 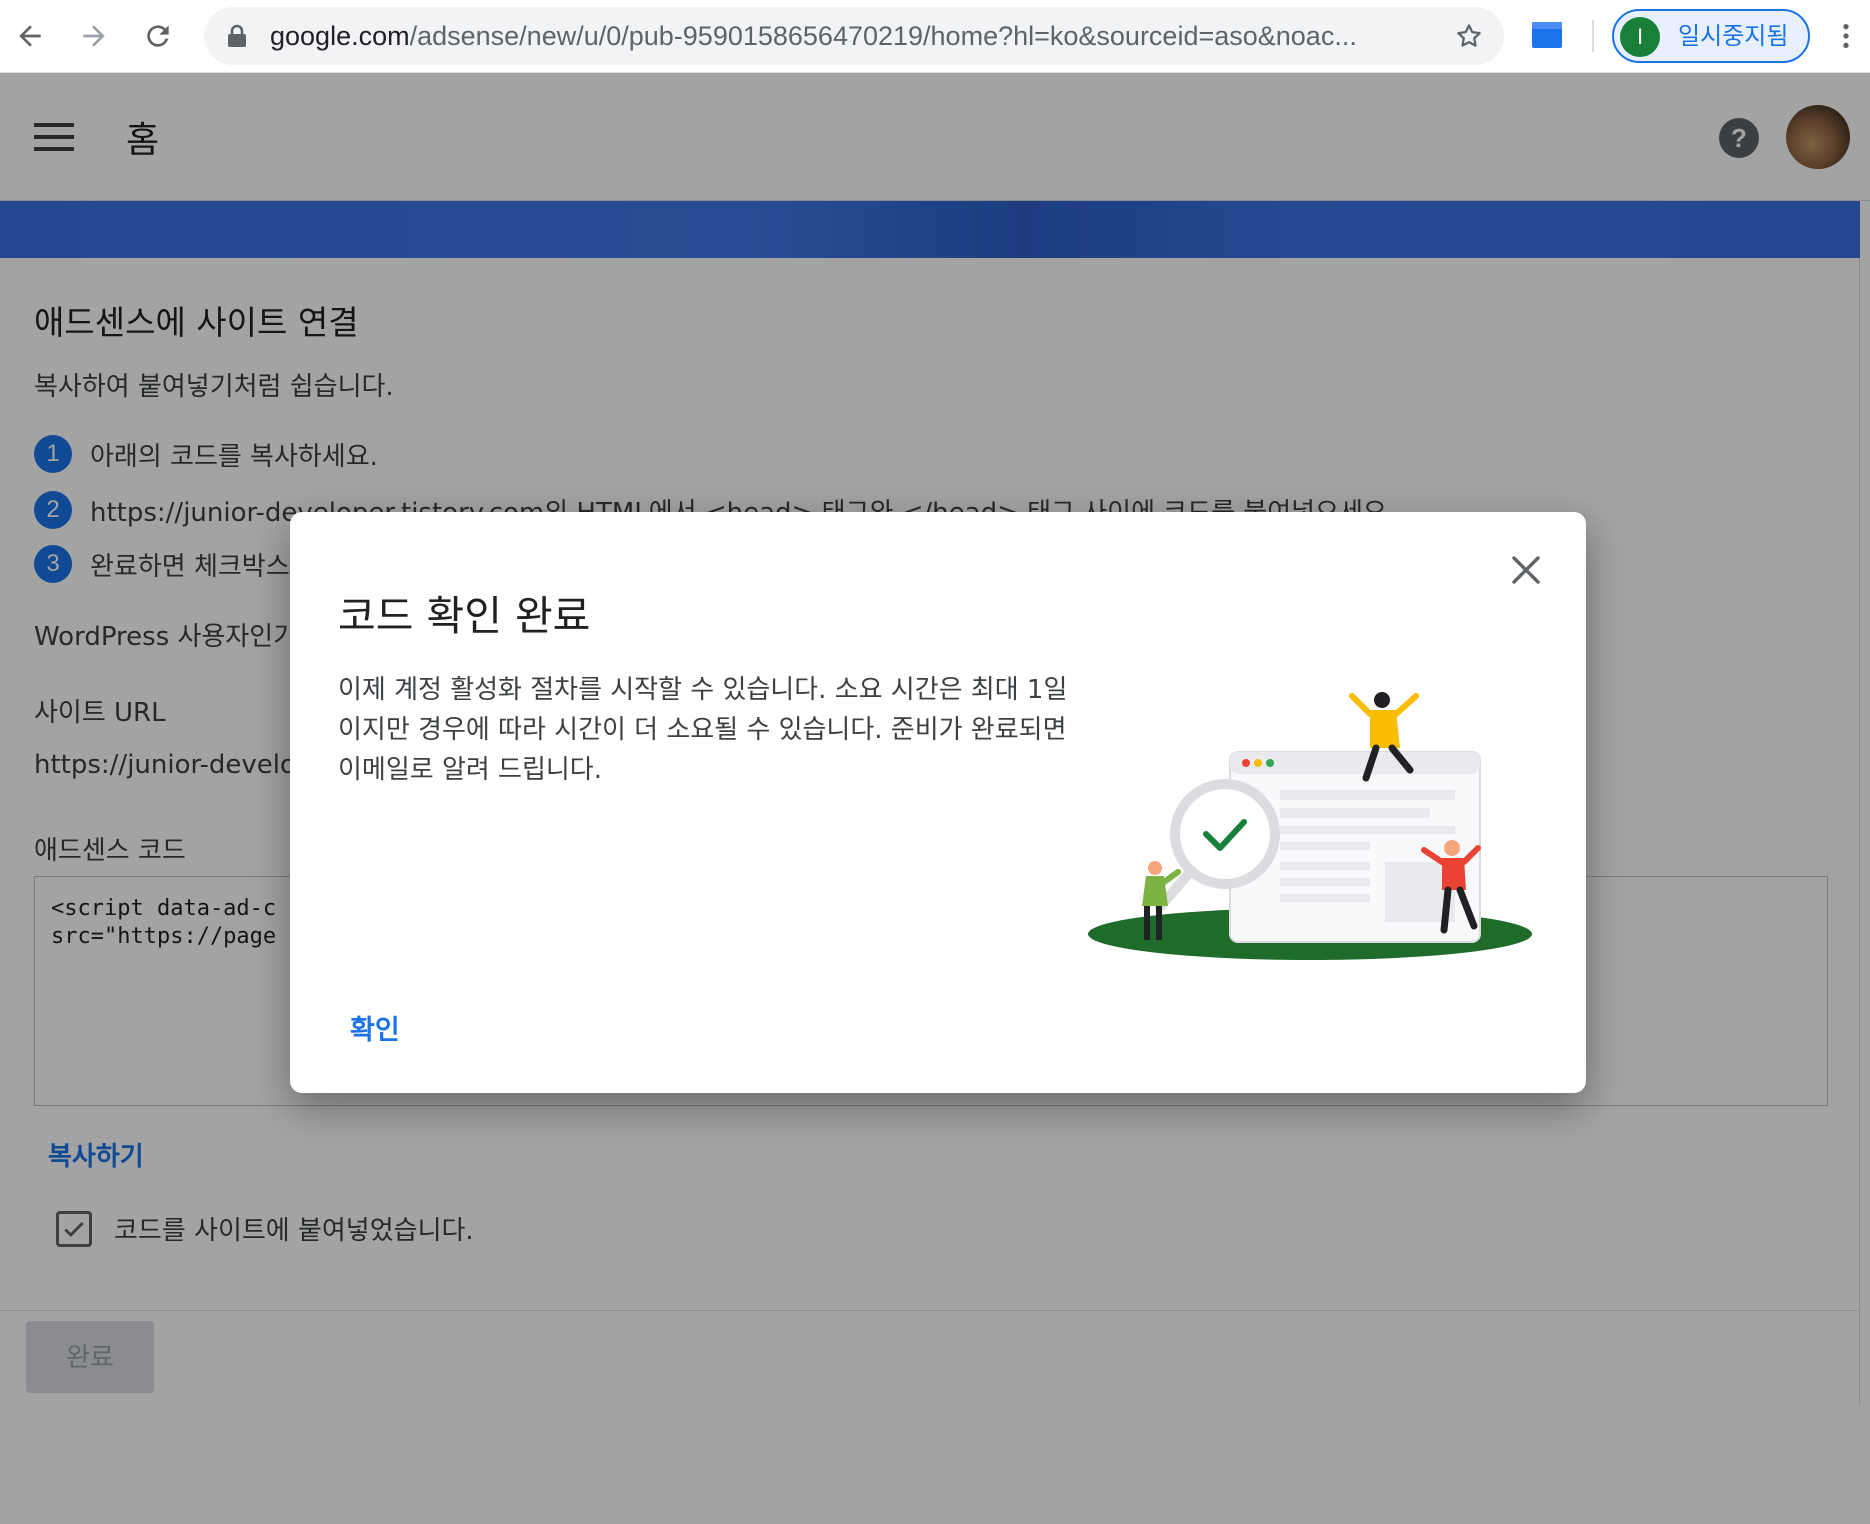 I want to click on close-icon, so click(x=1526, y=570).